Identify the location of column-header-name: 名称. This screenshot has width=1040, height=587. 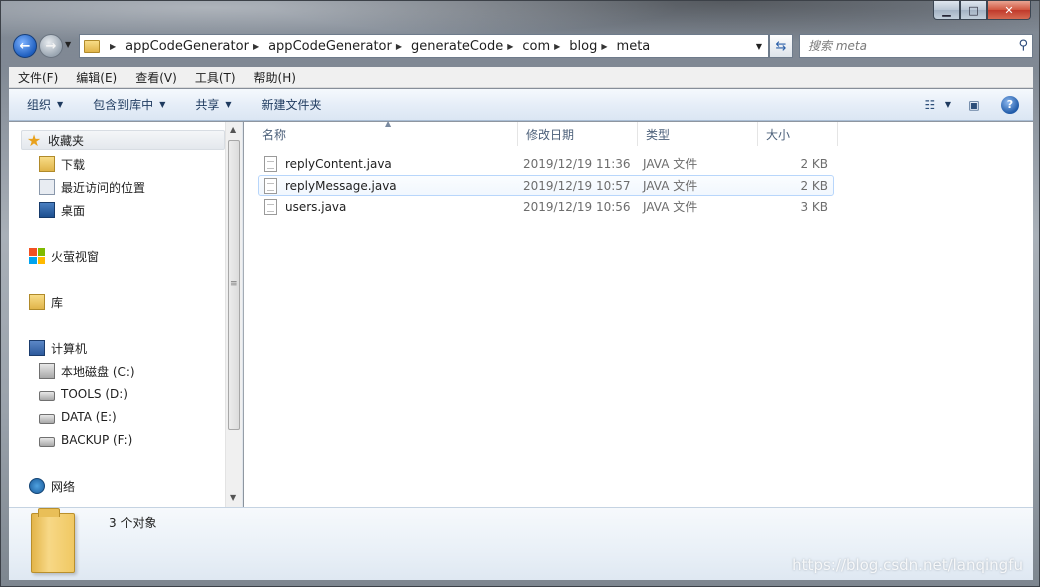
(386, 134).